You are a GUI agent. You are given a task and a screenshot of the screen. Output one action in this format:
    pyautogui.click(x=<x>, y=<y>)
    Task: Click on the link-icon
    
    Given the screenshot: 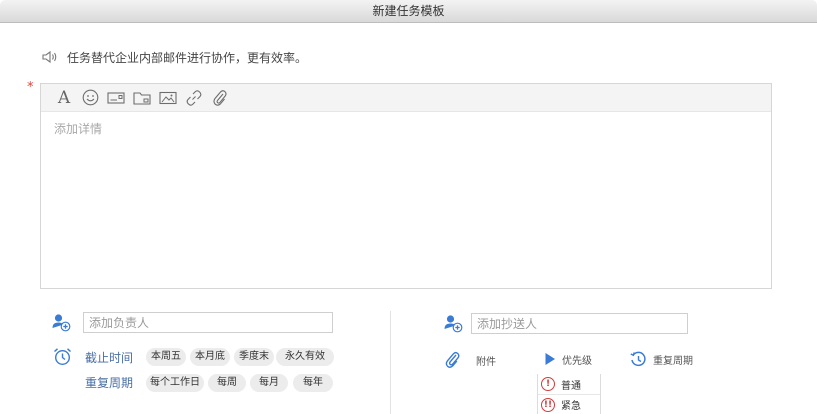 What is the action you would take?
    pyautogui.click(x=194, y=98)
    